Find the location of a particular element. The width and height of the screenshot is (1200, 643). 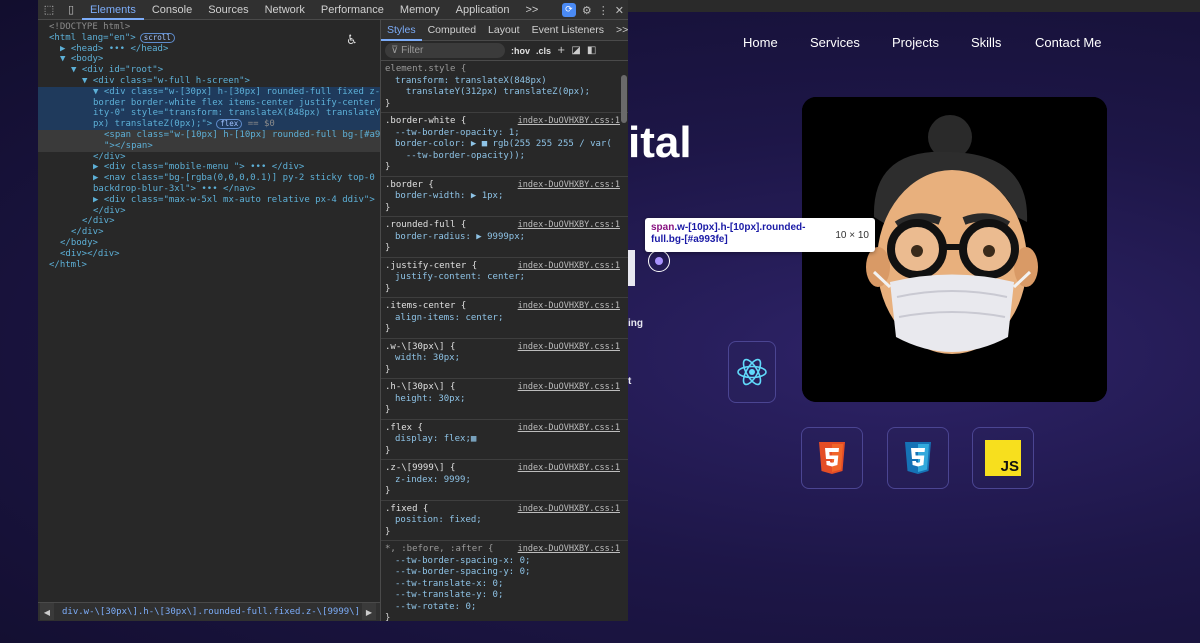

css-declaration: transform: translateX(848px) is located at coordinates (504, 82).